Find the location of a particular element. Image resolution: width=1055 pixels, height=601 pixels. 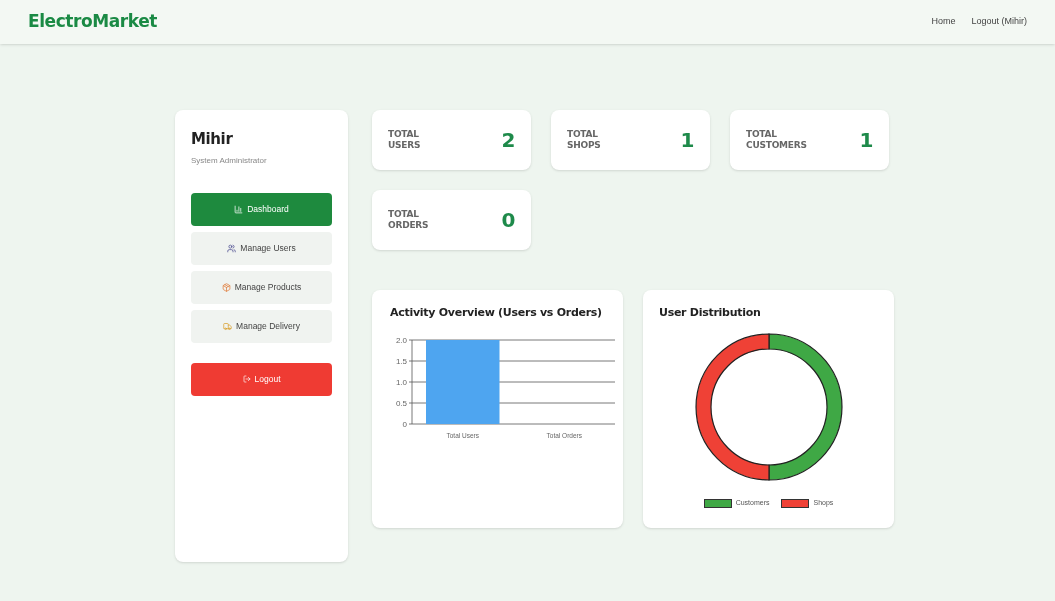

profile-name: Mihir is located at coordinates (212, 139).